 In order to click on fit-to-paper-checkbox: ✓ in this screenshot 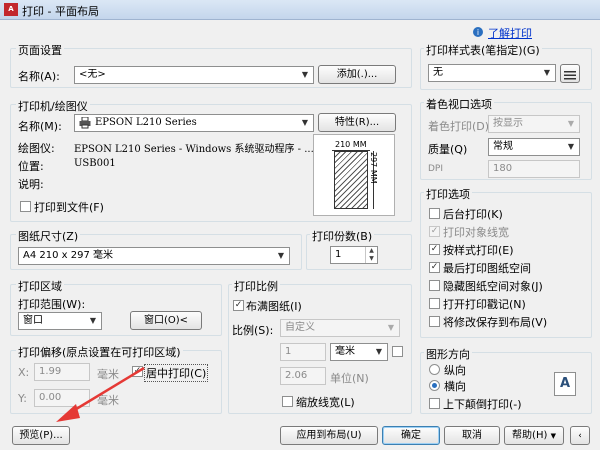, I will do `click(238, 305)`.